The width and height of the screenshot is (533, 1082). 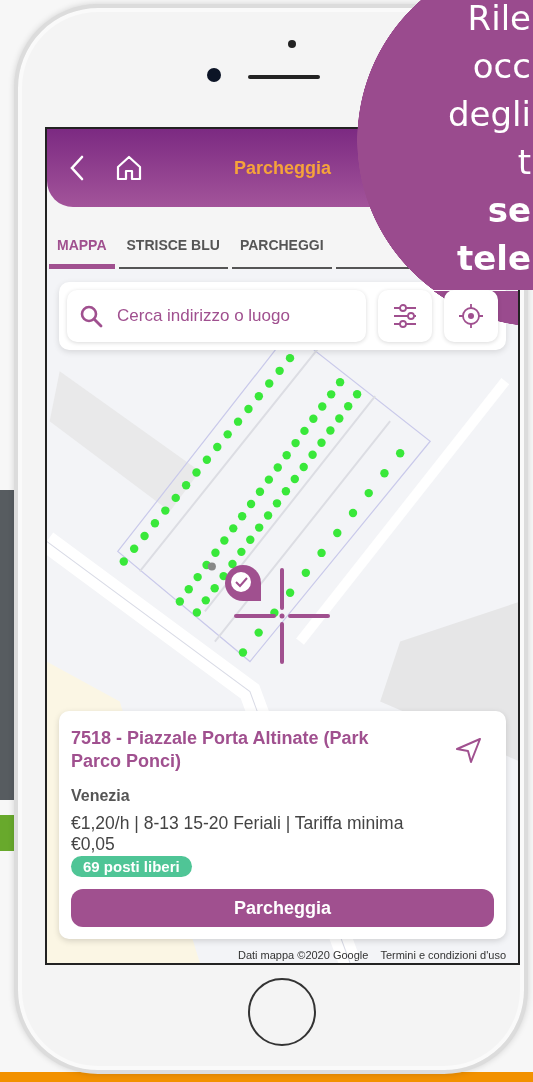 I want to click on parking-title: 7518 - Piazzale Porta Altinate (Park Parco Ponci), so click(x=220, y=750).